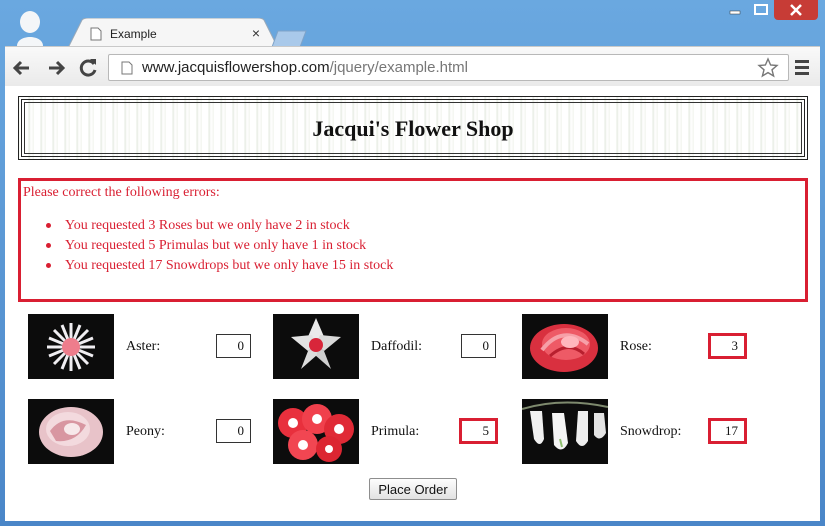 This screenshot has height=526, width=825. What do you see at coordinates (133, 34) in the screenshot?
I see `tab-title: Example` at bounding box center [133, 34].